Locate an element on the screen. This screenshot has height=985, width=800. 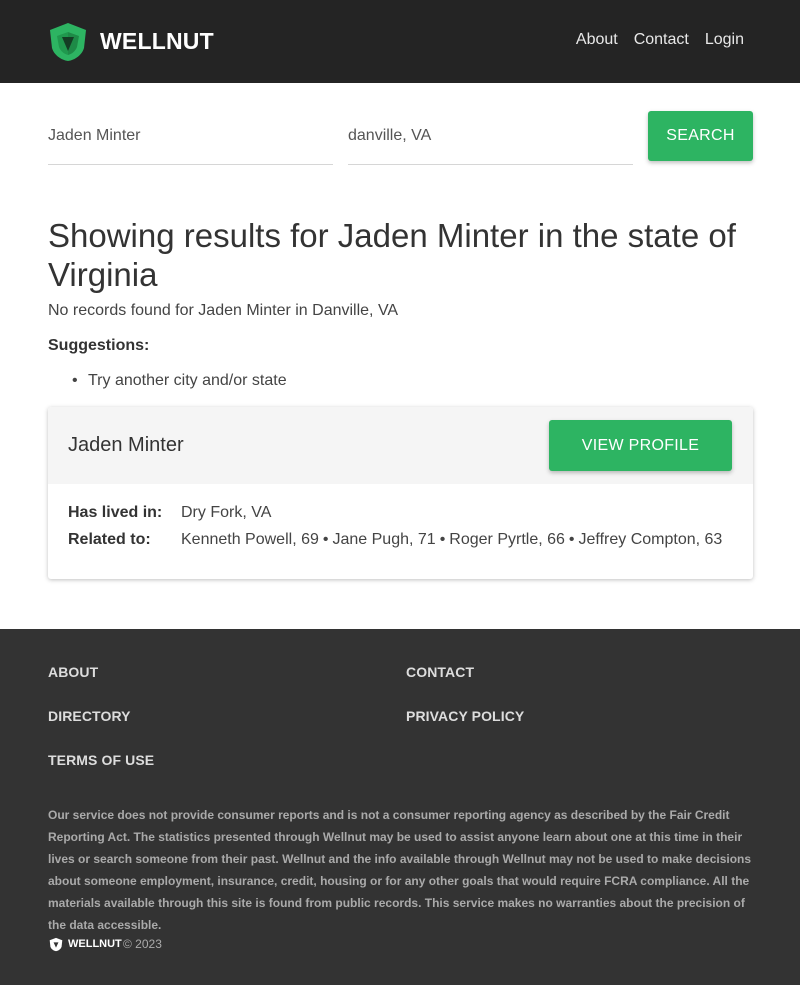
related-person: Jeffrey Compton, 63 is located at coordinates (650, 539).